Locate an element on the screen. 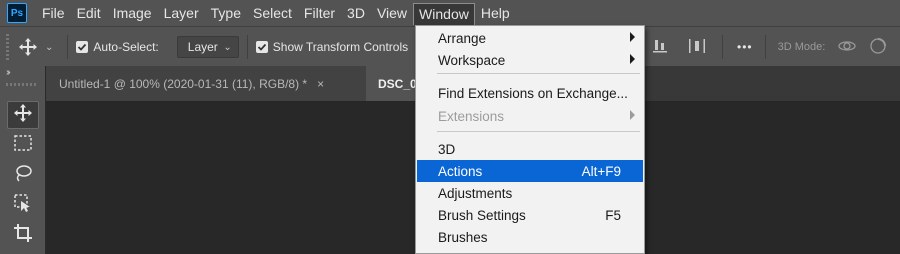  show-transform-checkbox is located at coordinates (261, 47).